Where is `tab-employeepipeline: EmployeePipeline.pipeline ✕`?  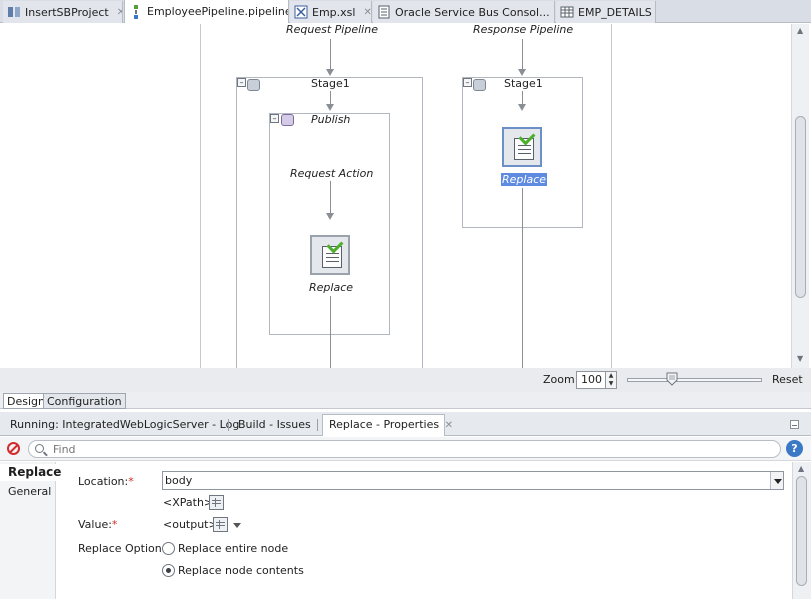 tab-employeepipeline: EmployeePipeline.pipeline ✕ is located at coordinates (206, 11).